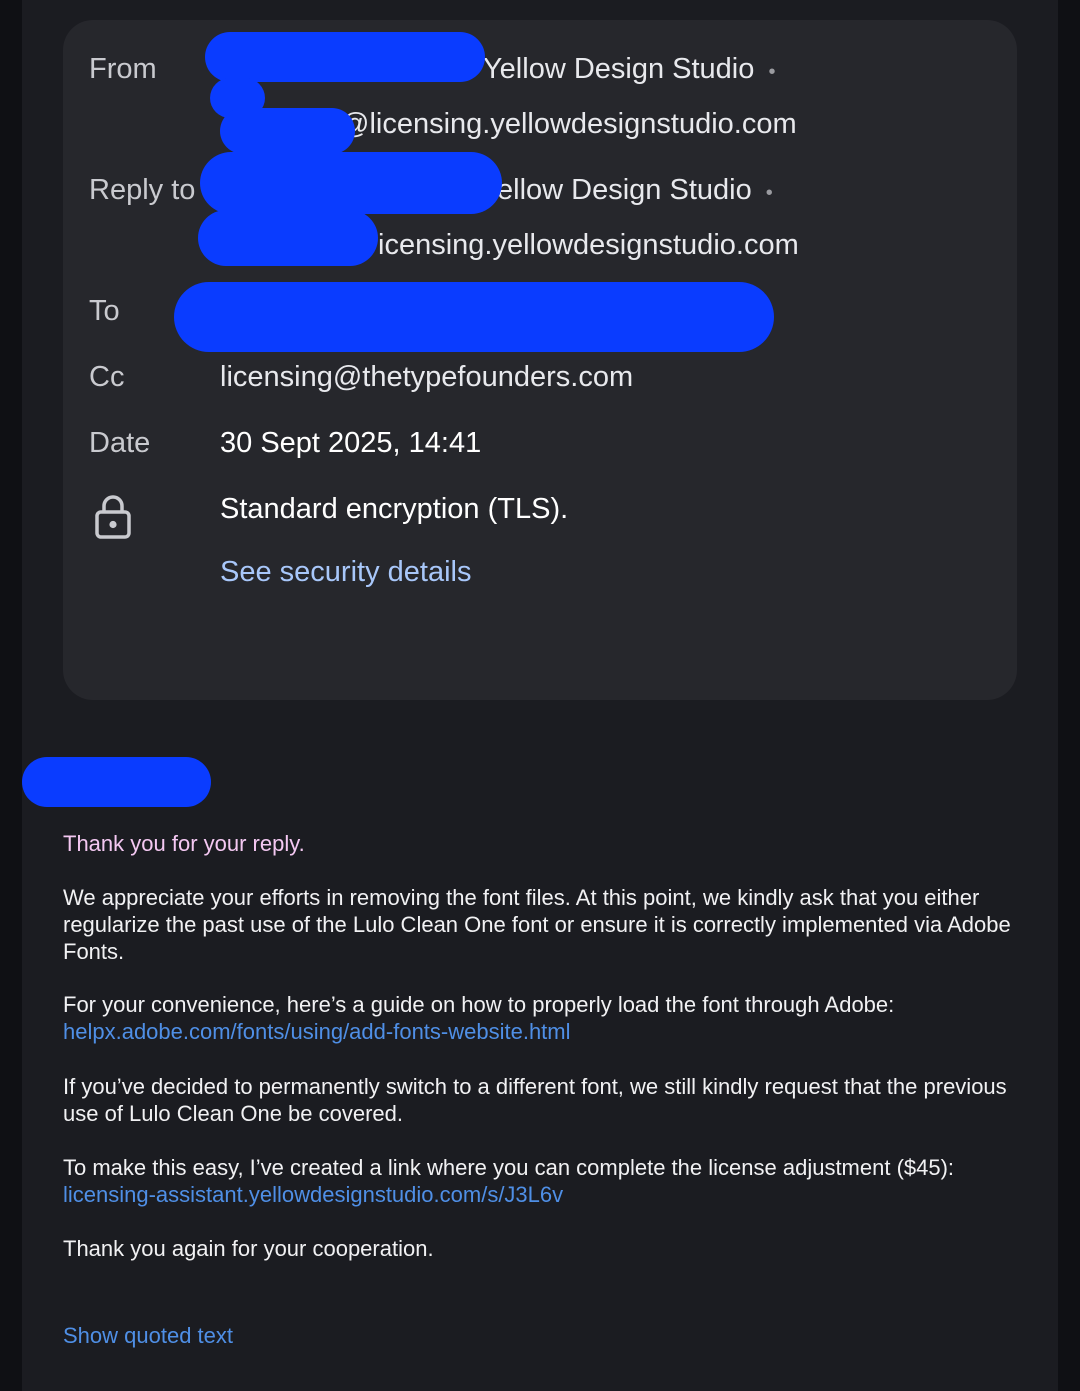 The width and height of the screenshot is (1080, 1391). What do you see at coordinates (426, 377) in the screenshot?
I see `cc-email: licensing@thetypefounders.com` at bounding box center [426, 377].